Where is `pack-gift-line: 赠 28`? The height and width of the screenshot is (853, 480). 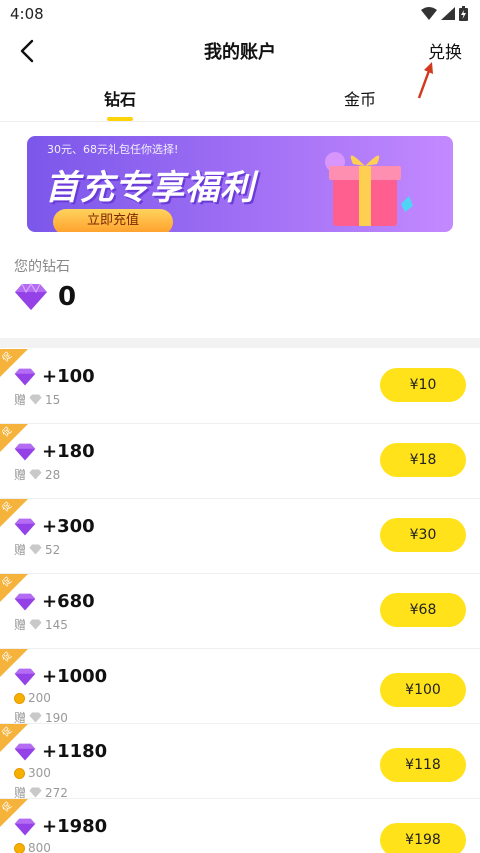 pack-gift-line: 赠 28 is located at coordinates (37, 474).